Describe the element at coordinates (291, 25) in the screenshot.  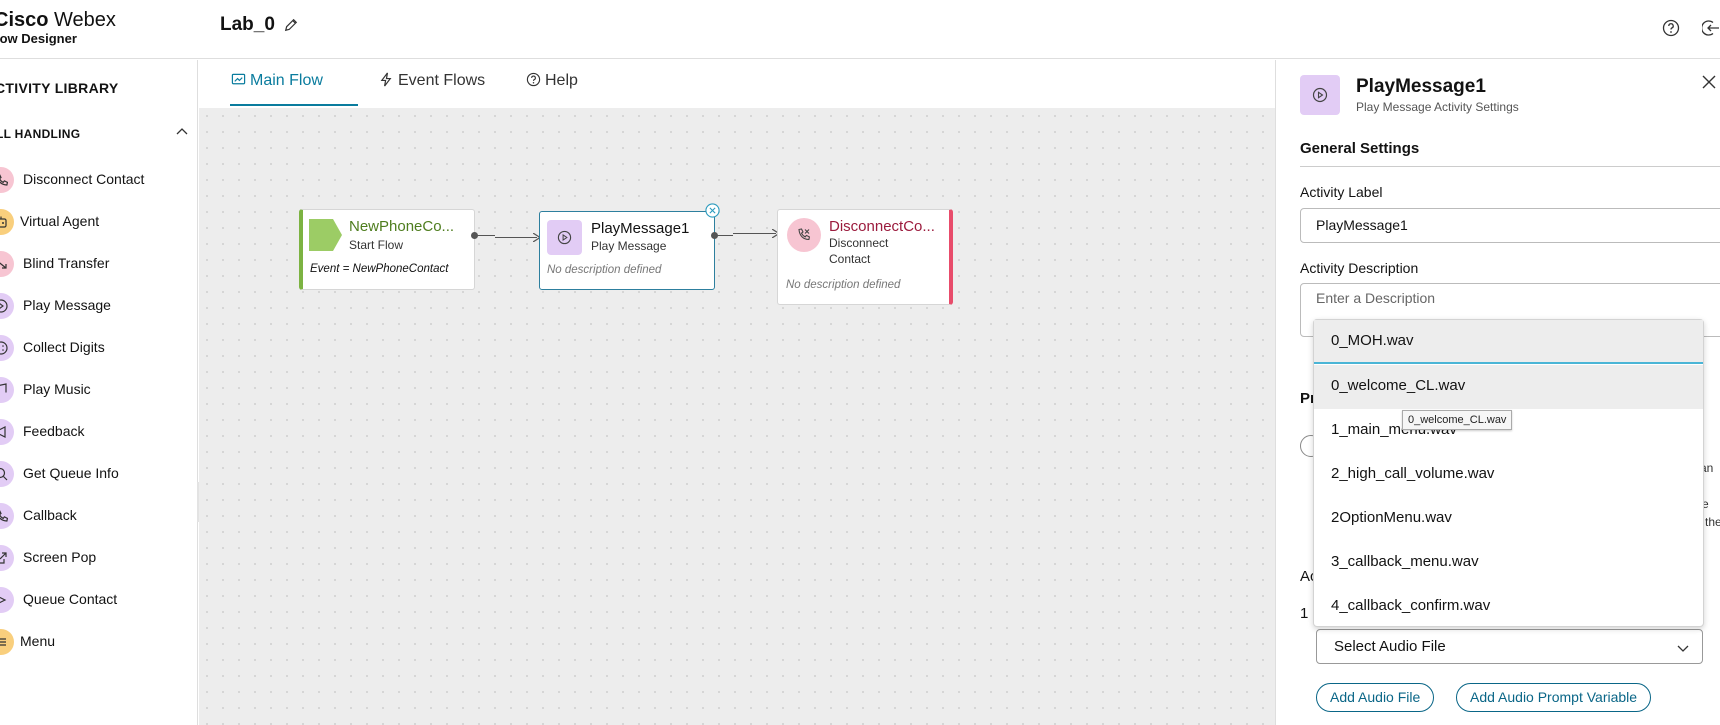
I see `pencil-icon` at that location.